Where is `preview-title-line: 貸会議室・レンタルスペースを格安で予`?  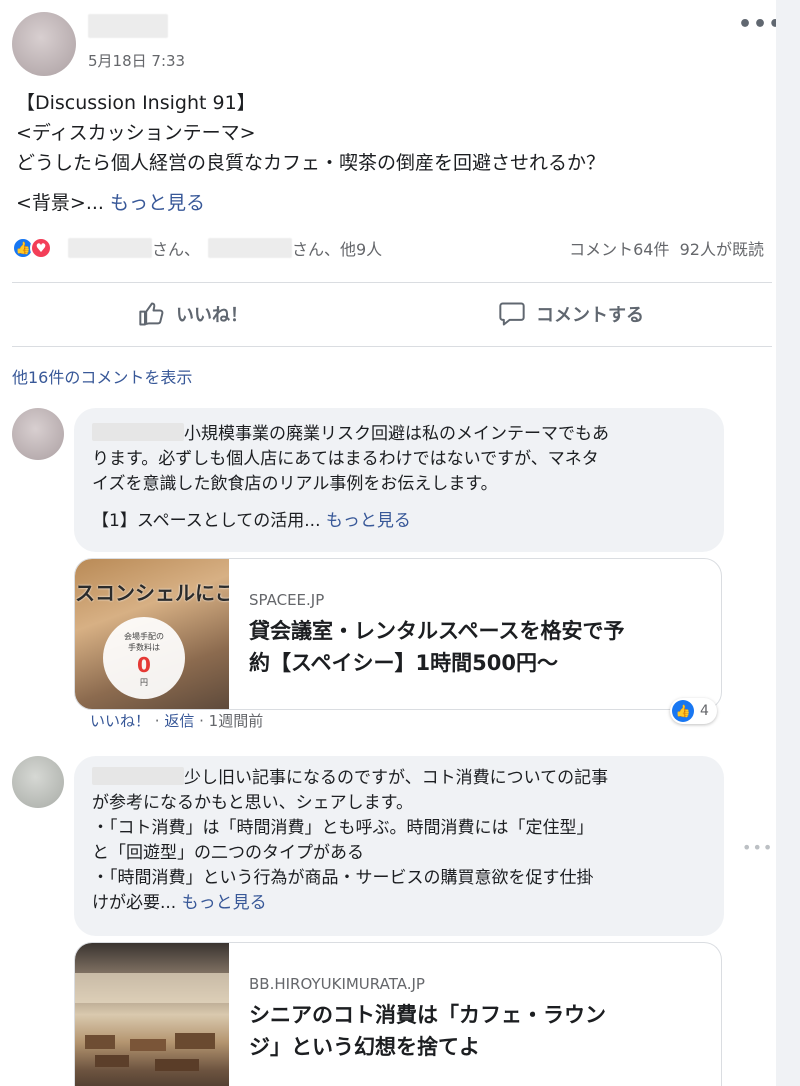
preview-title-line: 貸会議室・レンタルスペースを格安で予 is located at coordinates (437, 631).